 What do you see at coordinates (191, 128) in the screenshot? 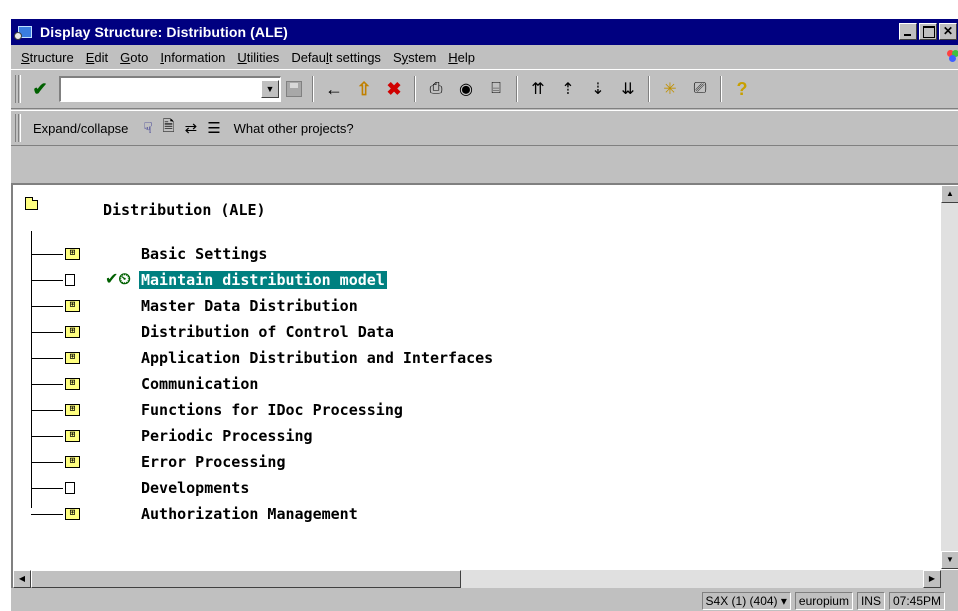
I see `change-icon: ⇄` at bounding box center [191, 128].